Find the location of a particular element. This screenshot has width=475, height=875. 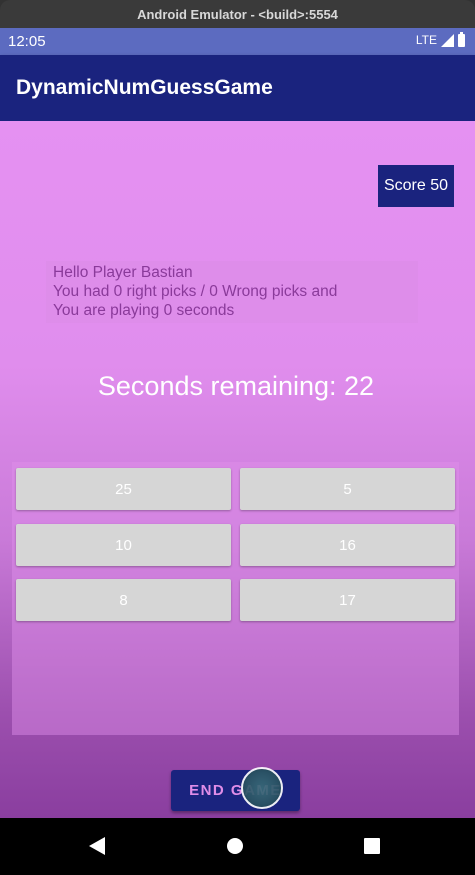

score-label: Score 50 is located at coordinates (416, 185).